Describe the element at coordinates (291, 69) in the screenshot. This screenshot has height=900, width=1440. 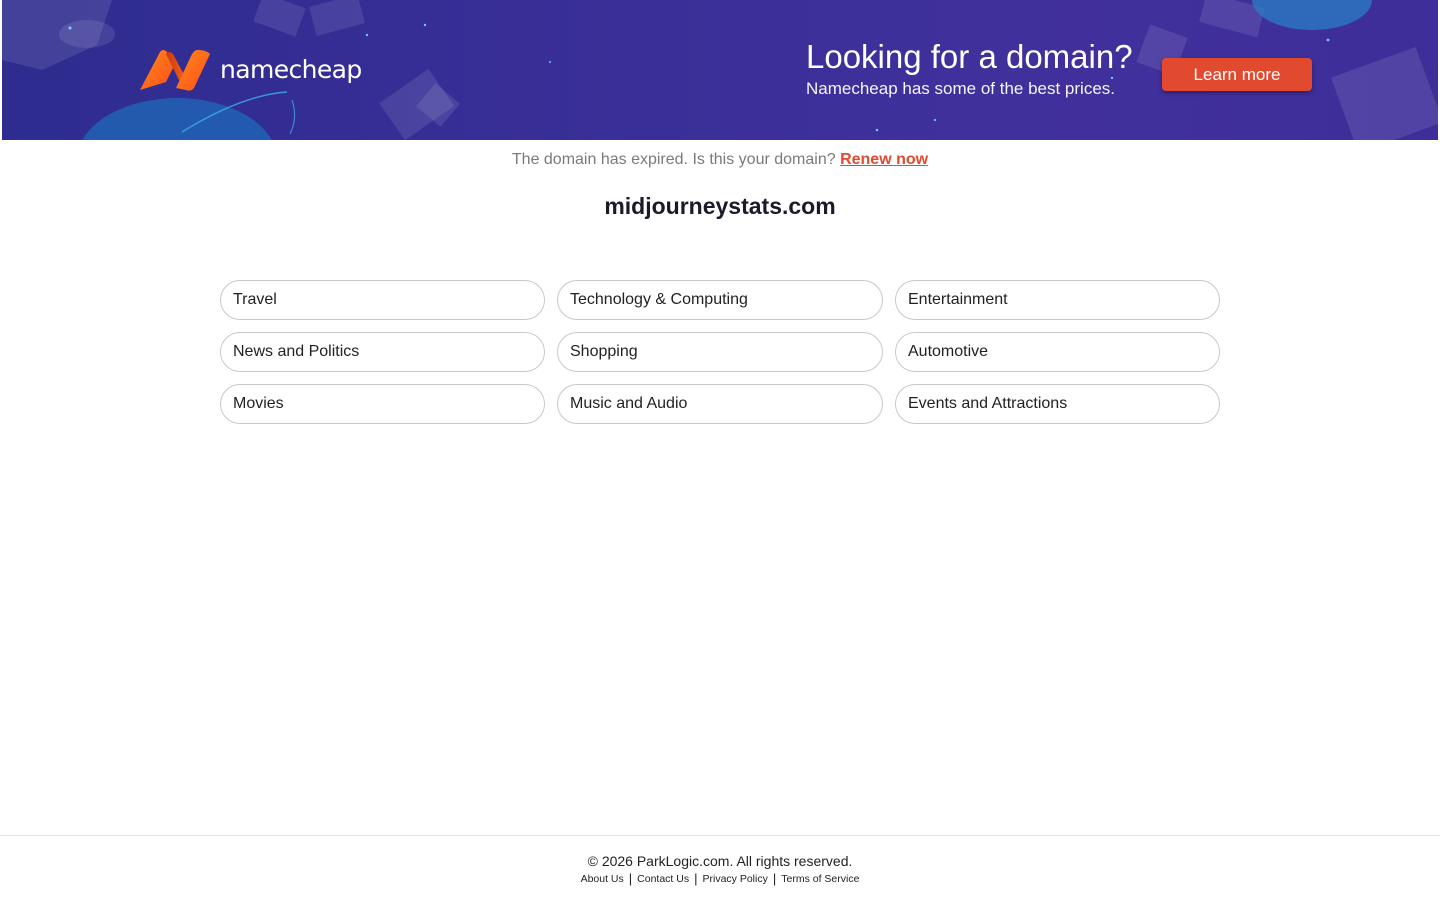
I see `namecheap-wordmark: namecheap` at that location.